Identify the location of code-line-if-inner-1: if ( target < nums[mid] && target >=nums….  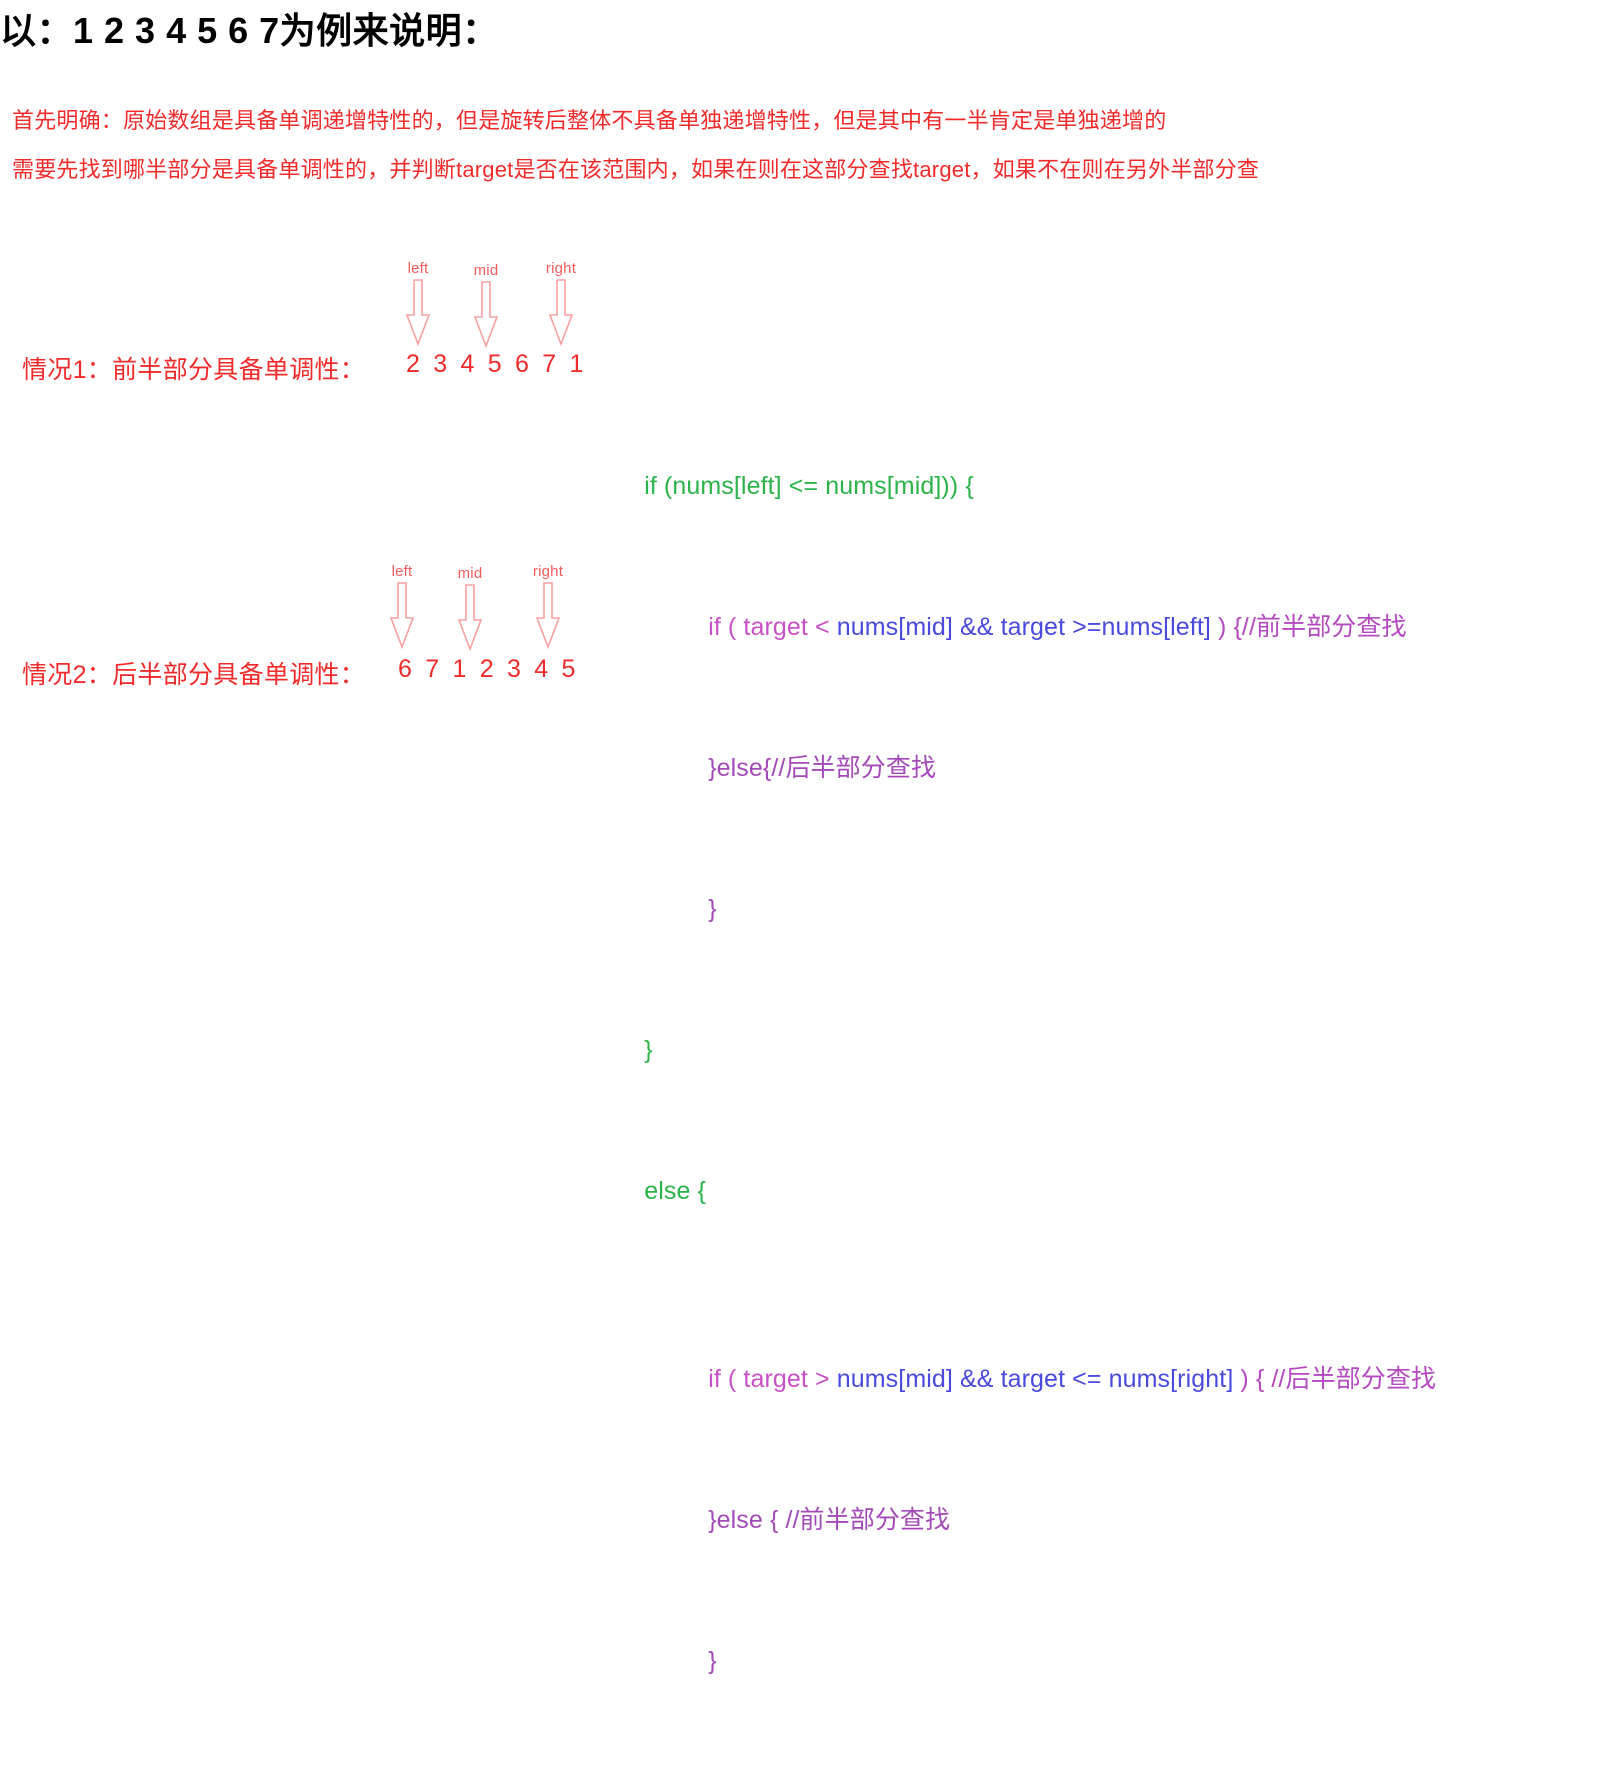
(1026, 627).